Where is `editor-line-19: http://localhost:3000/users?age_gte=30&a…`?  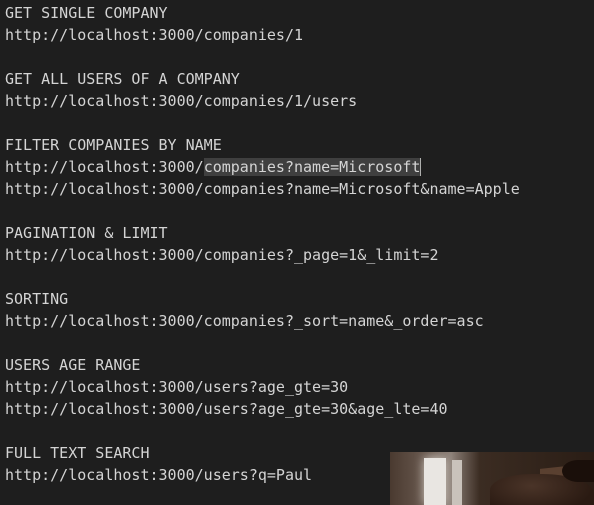 editor-line-19: http://localhost:3000/users?age_gte=30&a… is located at coordinates (226, 409).